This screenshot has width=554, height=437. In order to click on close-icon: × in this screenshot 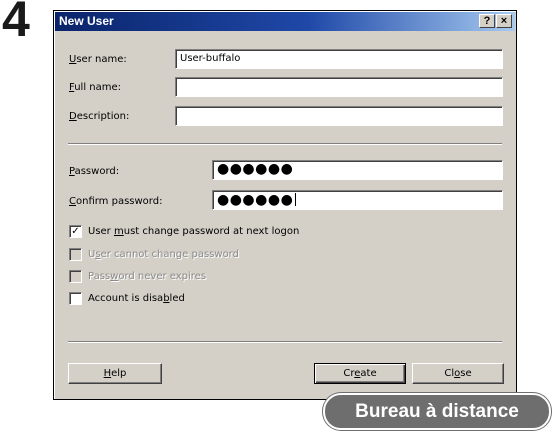, I will do `click(504, 21)`.